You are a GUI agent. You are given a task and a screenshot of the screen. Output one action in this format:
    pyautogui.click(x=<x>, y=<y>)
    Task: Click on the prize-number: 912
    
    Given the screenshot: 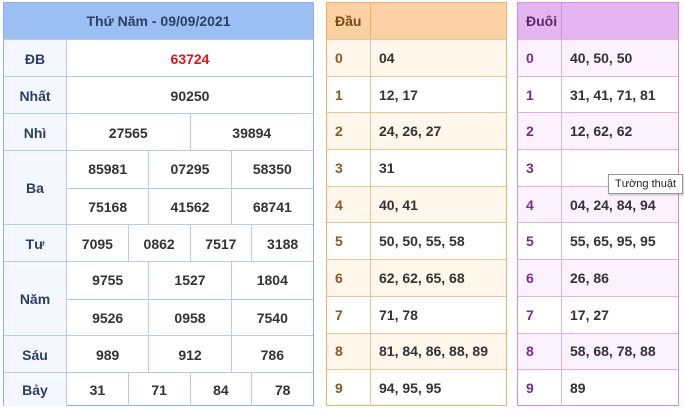 What is the action you would take?
    pyautogui.click(x=189, y=354)
    